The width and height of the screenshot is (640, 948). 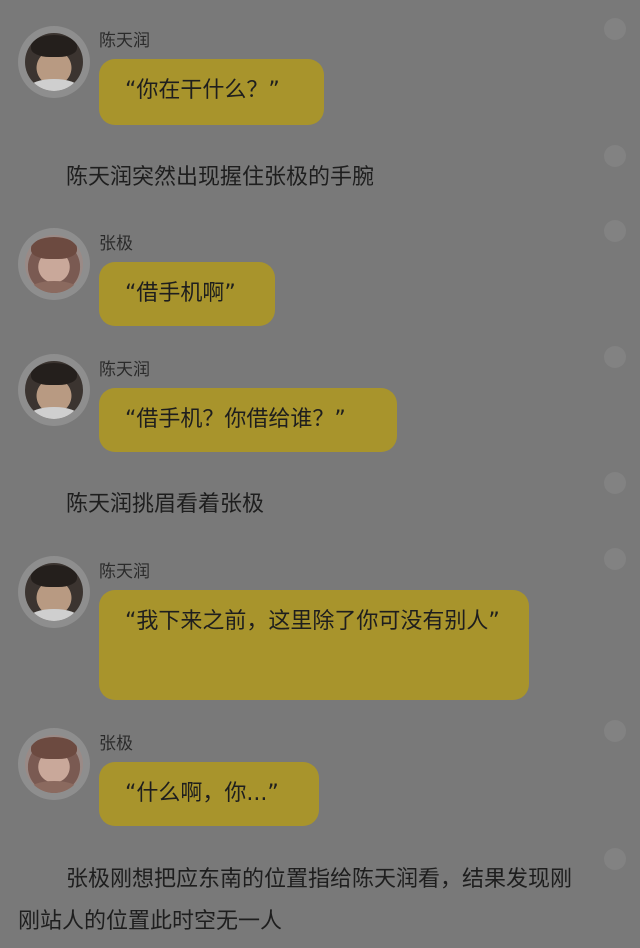 What do you see at coordinates (314, 645) in the screenshot?
I see `message-bubble: “我下来之前，这里除了你可没有别人”` at bounding box center [314, 645].